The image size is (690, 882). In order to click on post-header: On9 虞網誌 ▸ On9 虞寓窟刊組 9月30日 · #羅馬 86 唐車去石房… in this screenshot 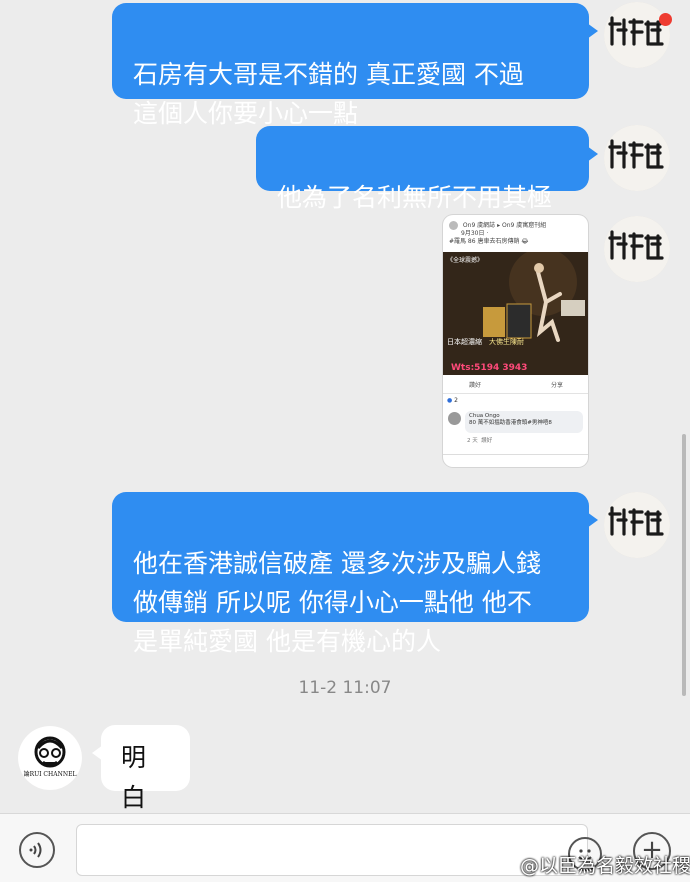, I will do `click(498, 233)`.